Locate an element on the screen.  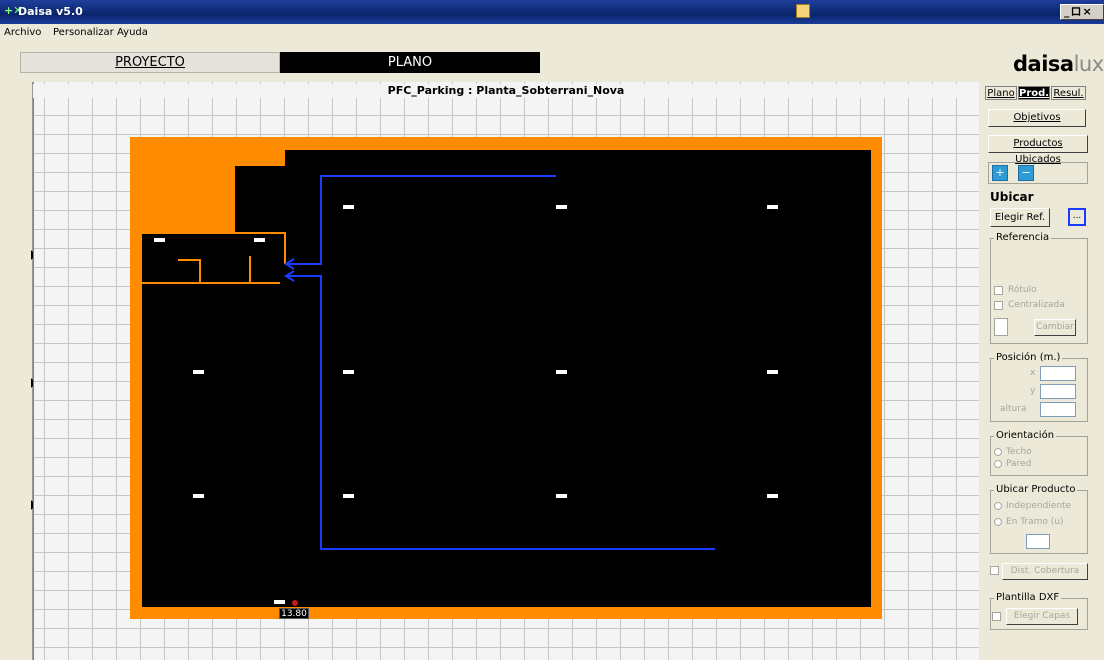
centralizada-label: Centralizada is located at coordinates (1036, 305).